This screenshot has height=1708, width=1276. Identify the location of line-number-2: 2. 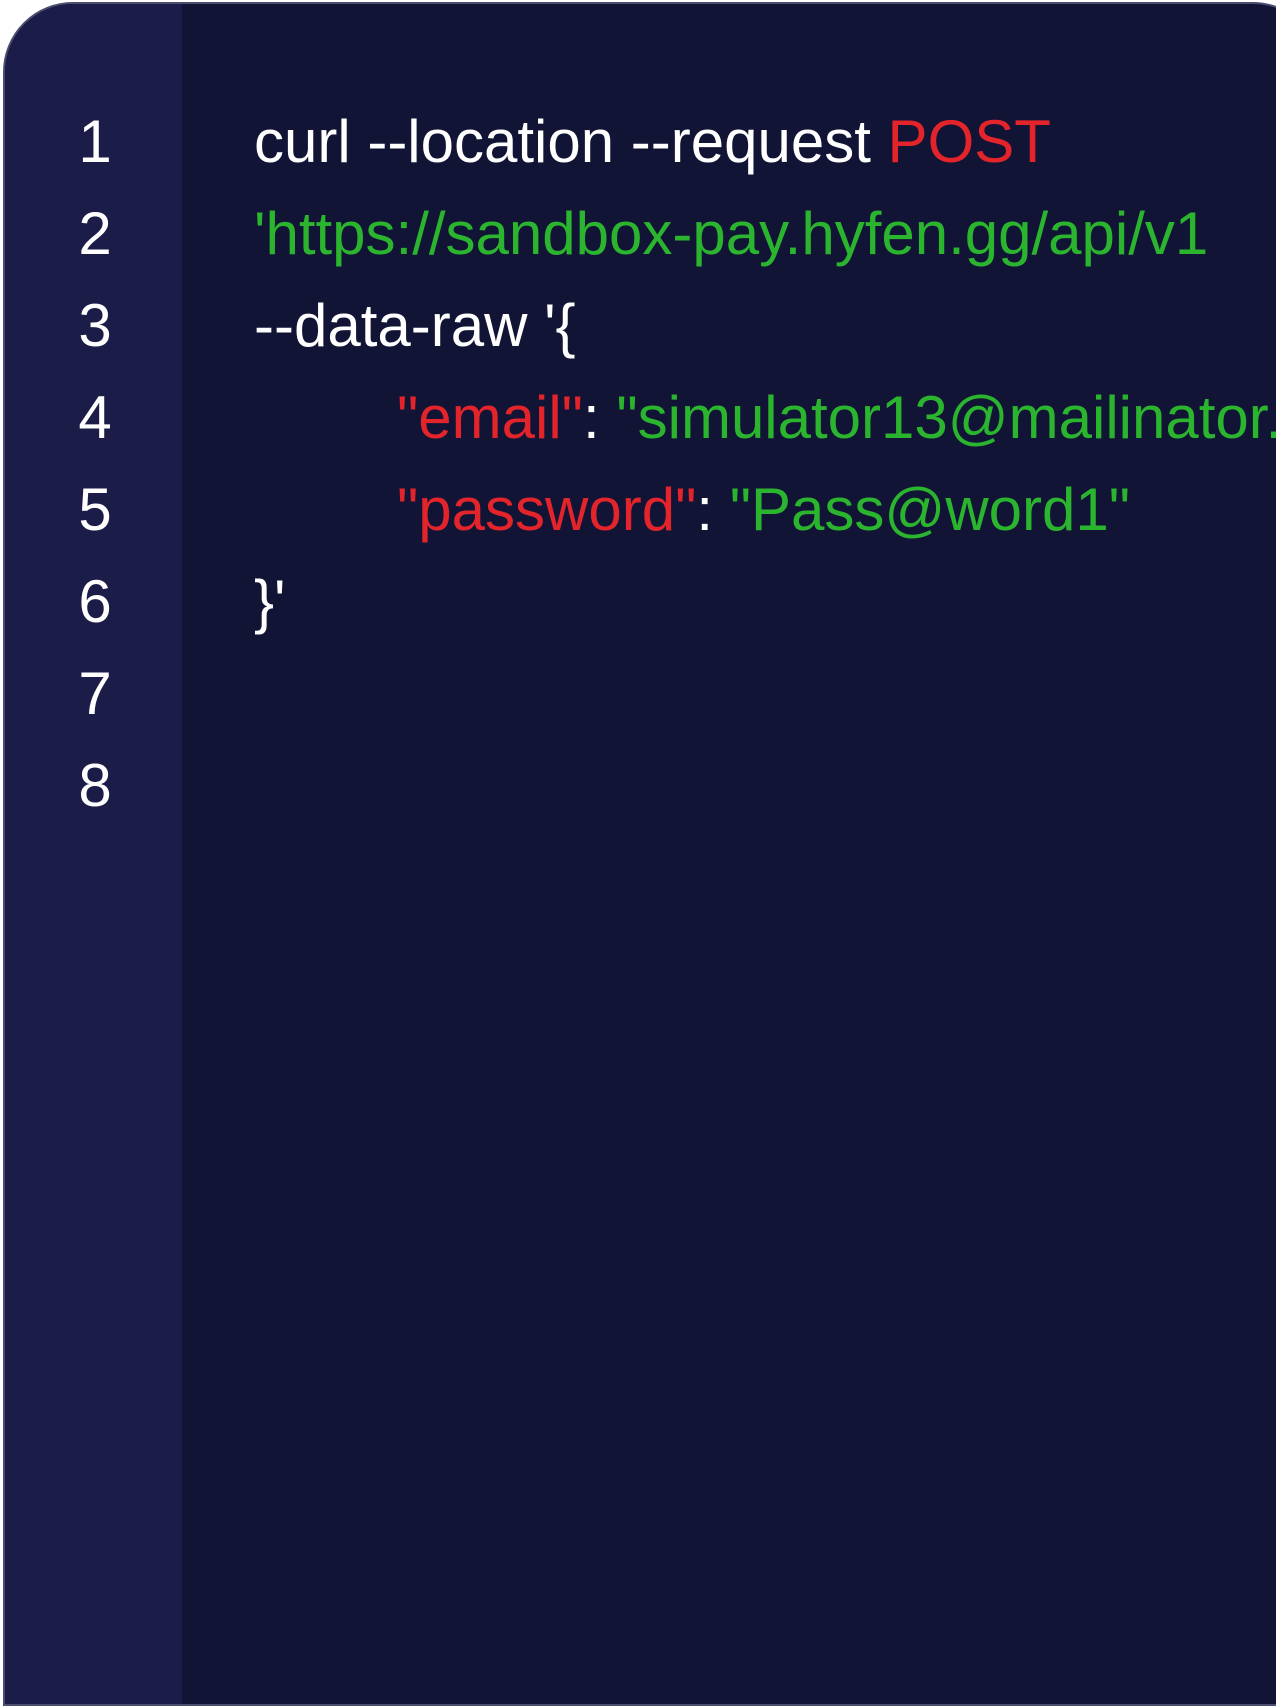
(95, 233).